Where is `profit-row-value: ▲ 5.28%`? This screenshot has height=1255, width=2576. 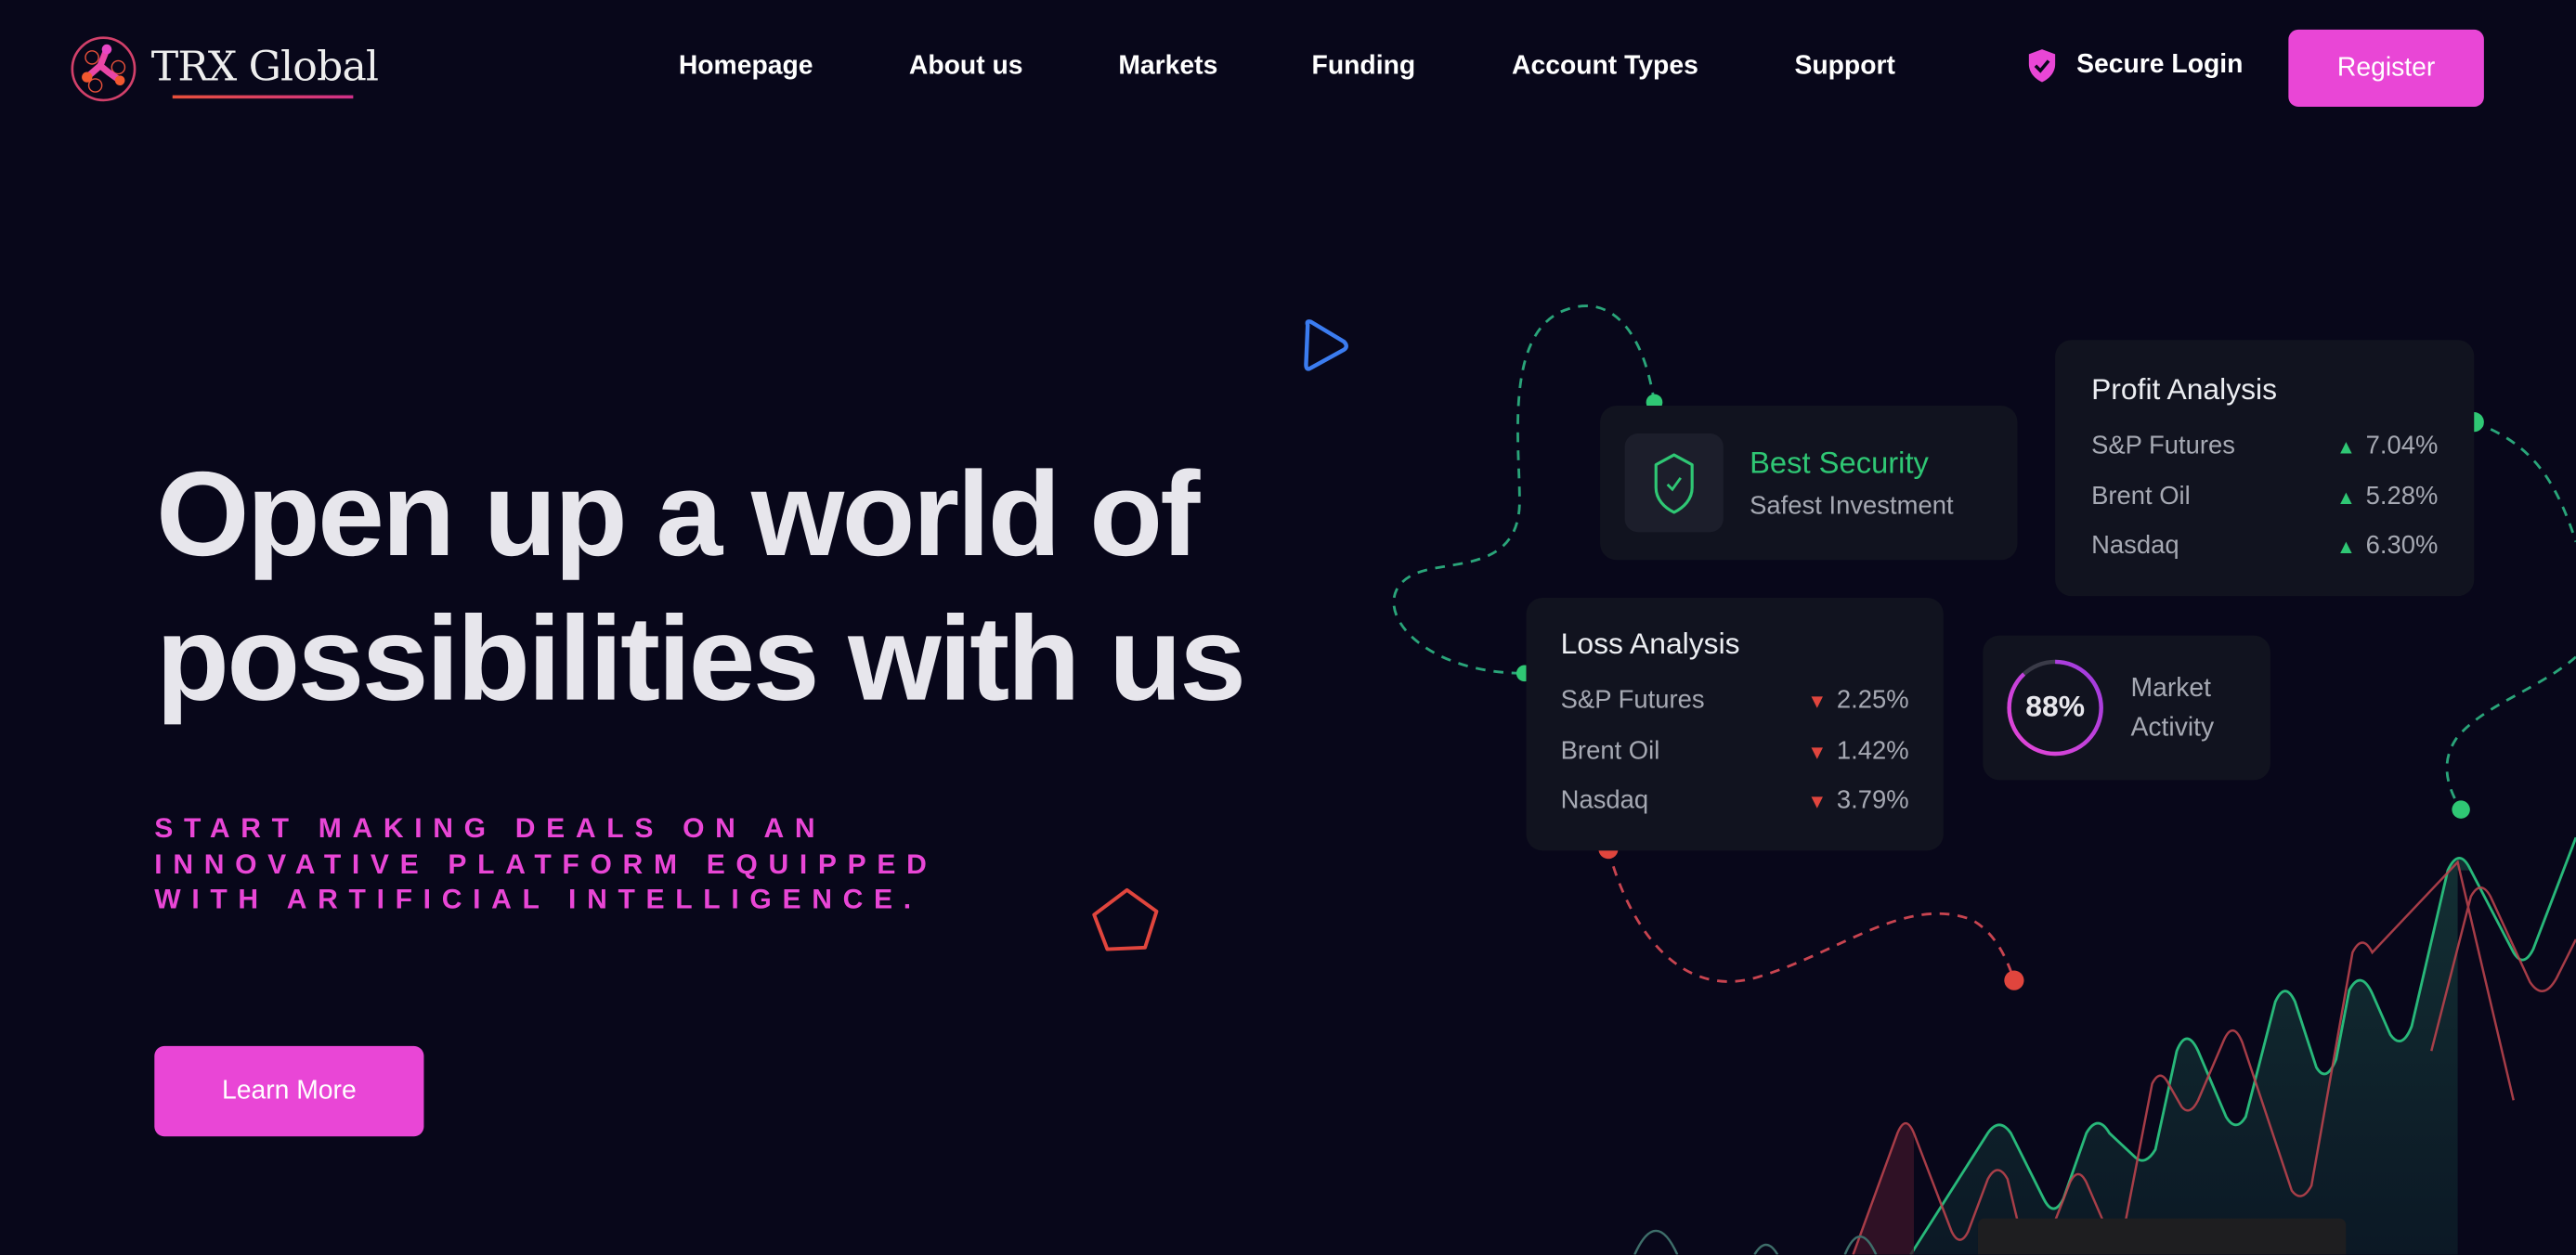
profit-row-value: ▲ 5.28% is located at coordinates (2387, 497).